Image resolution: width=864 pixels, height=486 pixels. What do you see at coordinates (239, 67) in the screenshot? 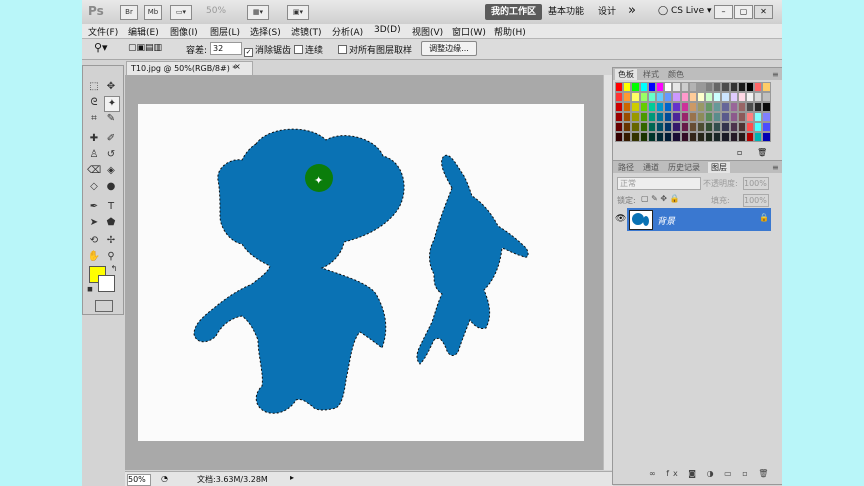
I see `document-close-icon: ×` at bounding box center [239, 67].